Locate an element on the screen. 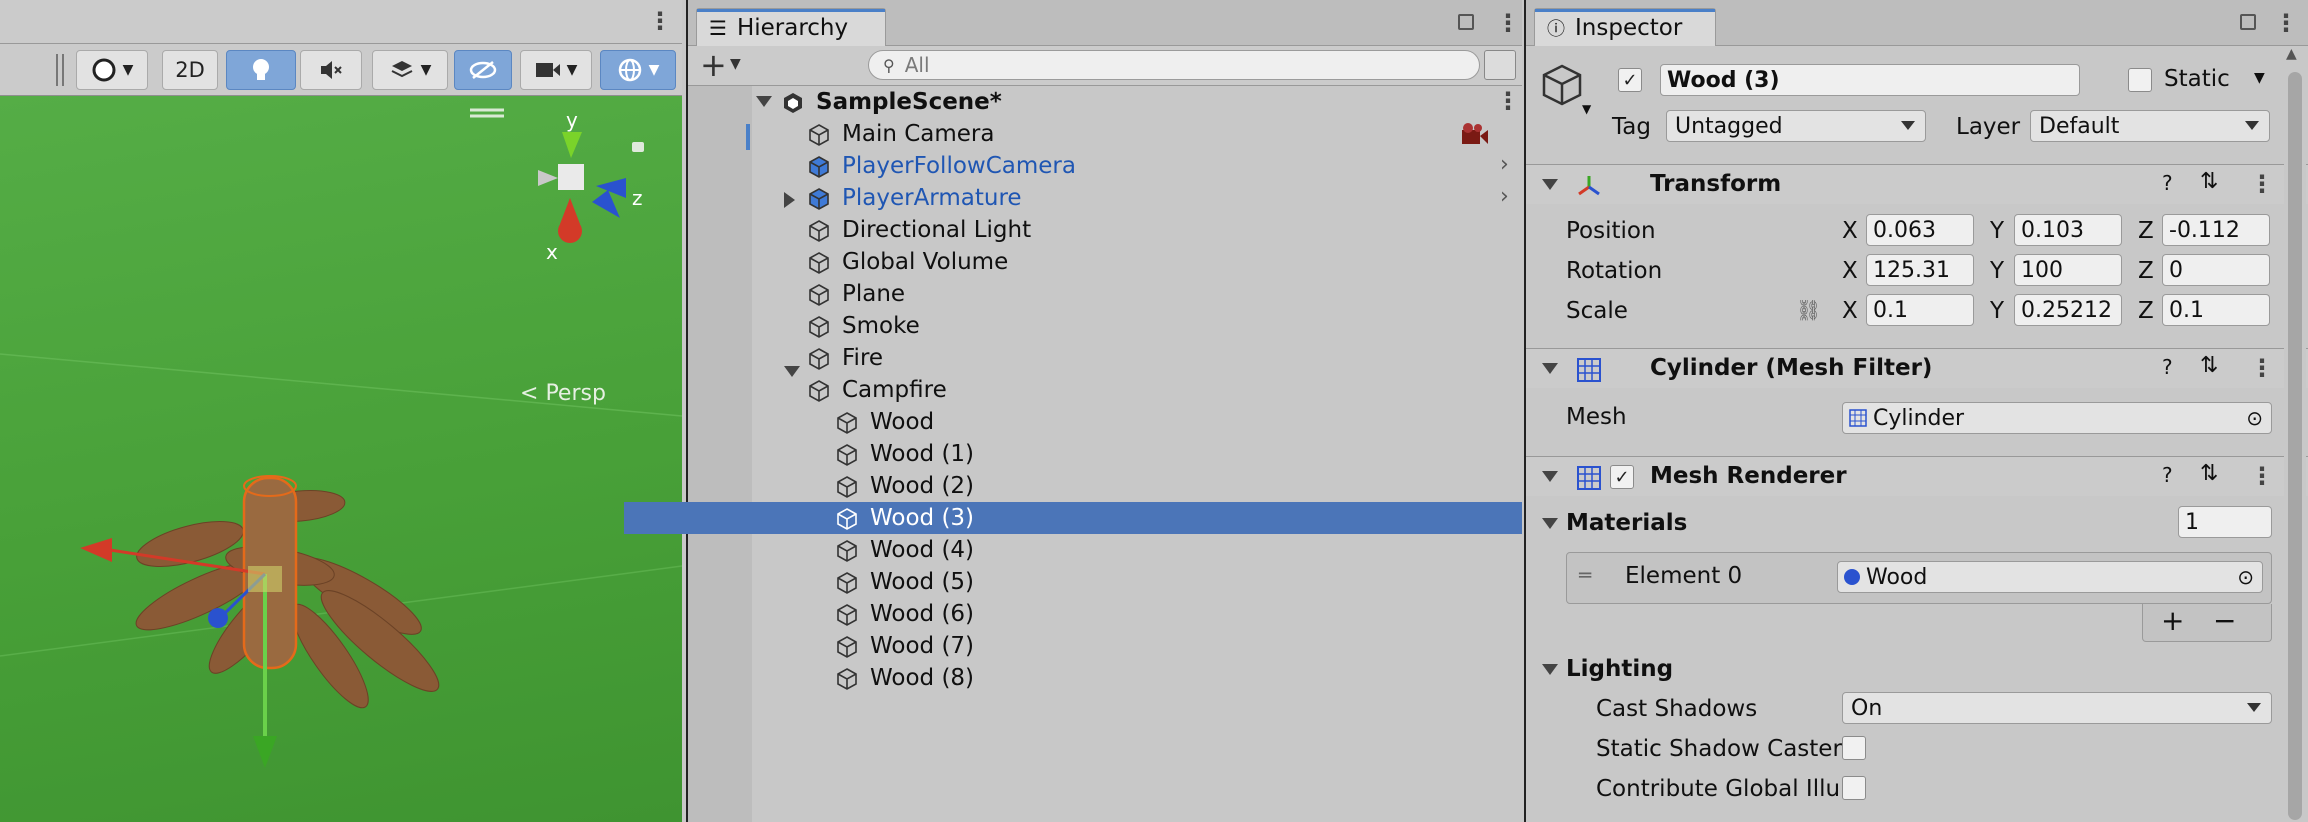 This screenshot has width=2308, height=822. create-dropdown-icon: ▼ is located at coordinates (735, 64).